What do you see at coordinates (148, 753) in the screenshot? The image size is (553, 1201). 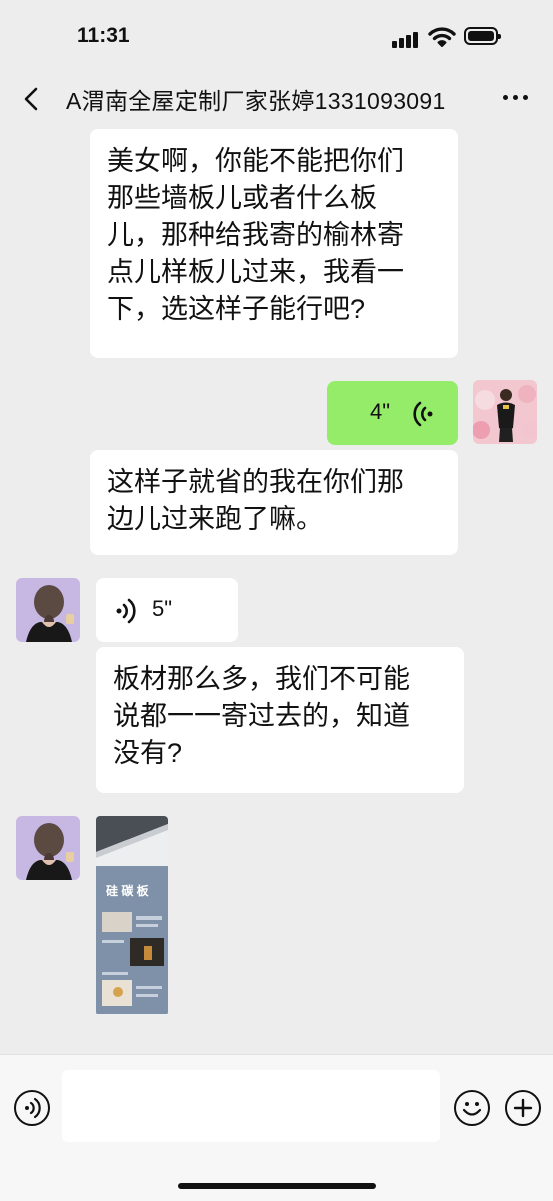 I see `message-text-line: 没有?` at bounding box center [148, 753].